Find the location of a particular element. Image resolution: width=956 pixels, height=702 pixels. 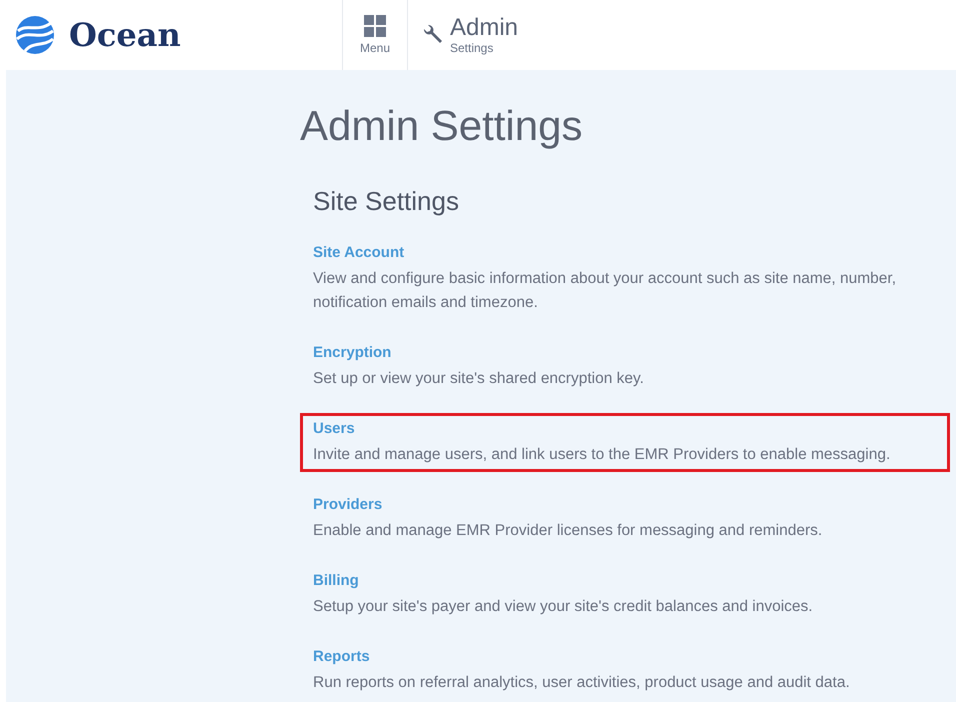

menu-button: Menu is located at coordinates (375, 35).